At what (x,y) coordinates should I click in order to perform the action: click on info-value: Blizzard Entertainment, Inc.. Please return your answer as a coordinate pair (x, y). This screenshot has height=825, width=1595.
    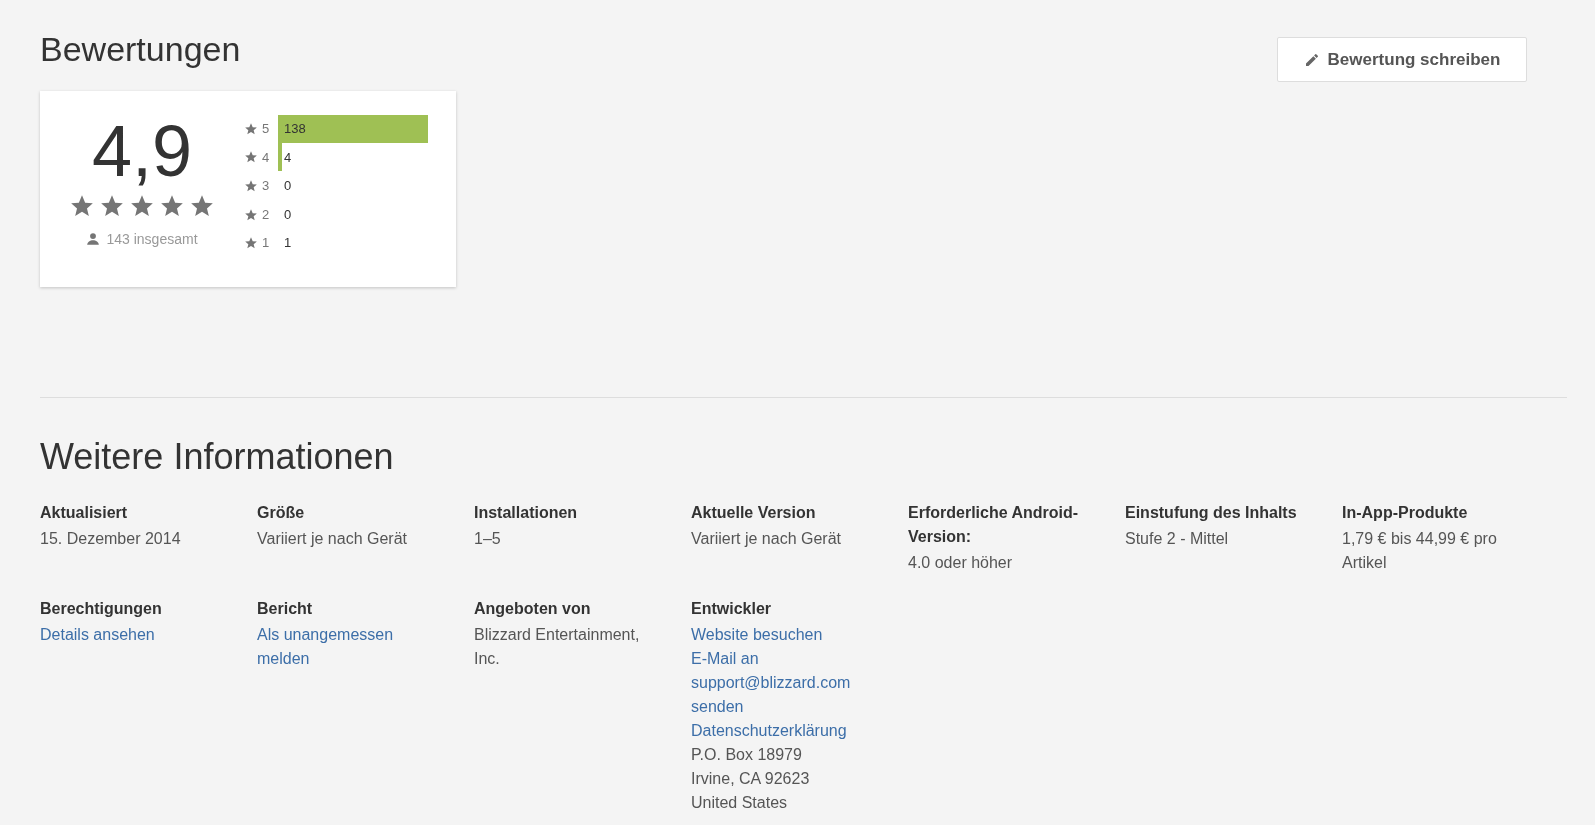
    Looking at the image, I should click on (557, 646).